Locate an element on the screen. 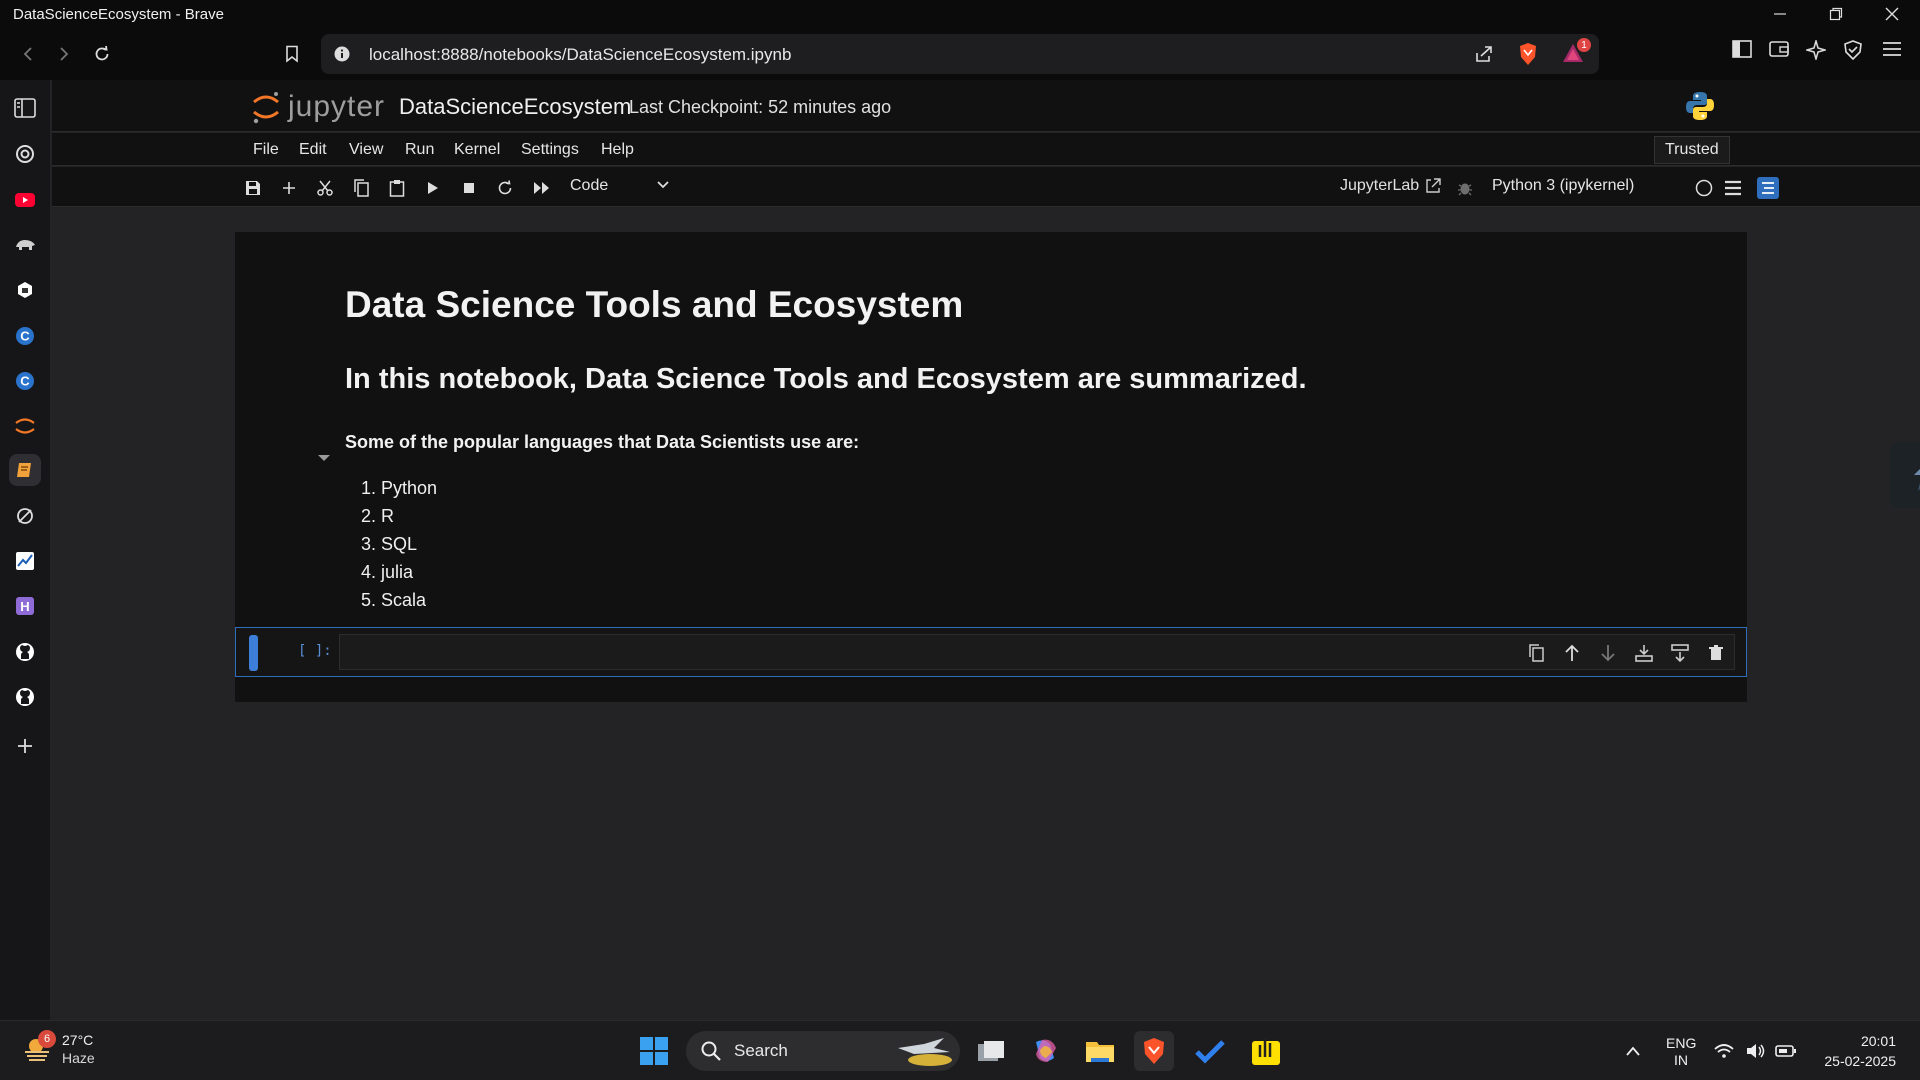 This screenshot has height=1080, width=1920. language-indicator: ENG IN is located at coordinates (1681, 1052).